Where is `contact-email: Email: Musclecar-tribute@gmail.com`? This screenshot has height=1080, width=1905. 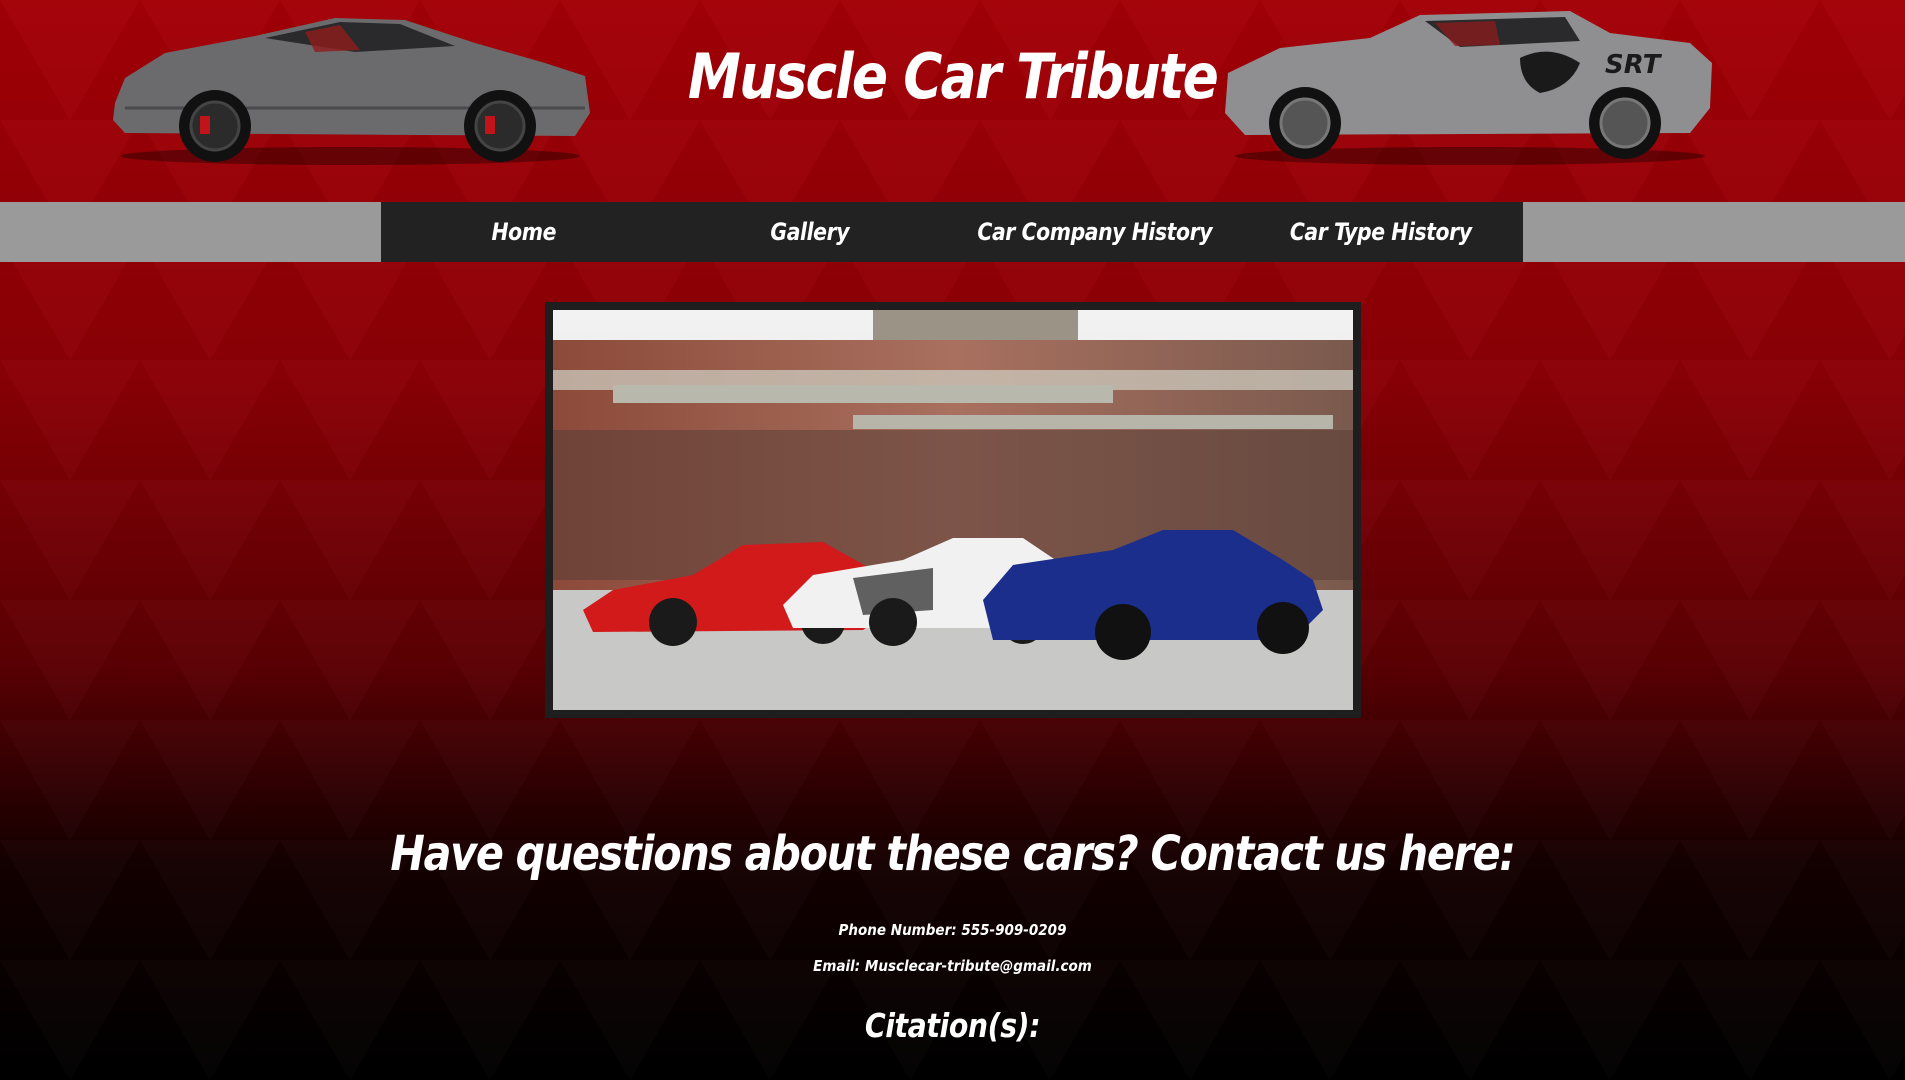
contact-email: Email: Musclecar-tribute@gmail.com is located at coordinates (952, 966).